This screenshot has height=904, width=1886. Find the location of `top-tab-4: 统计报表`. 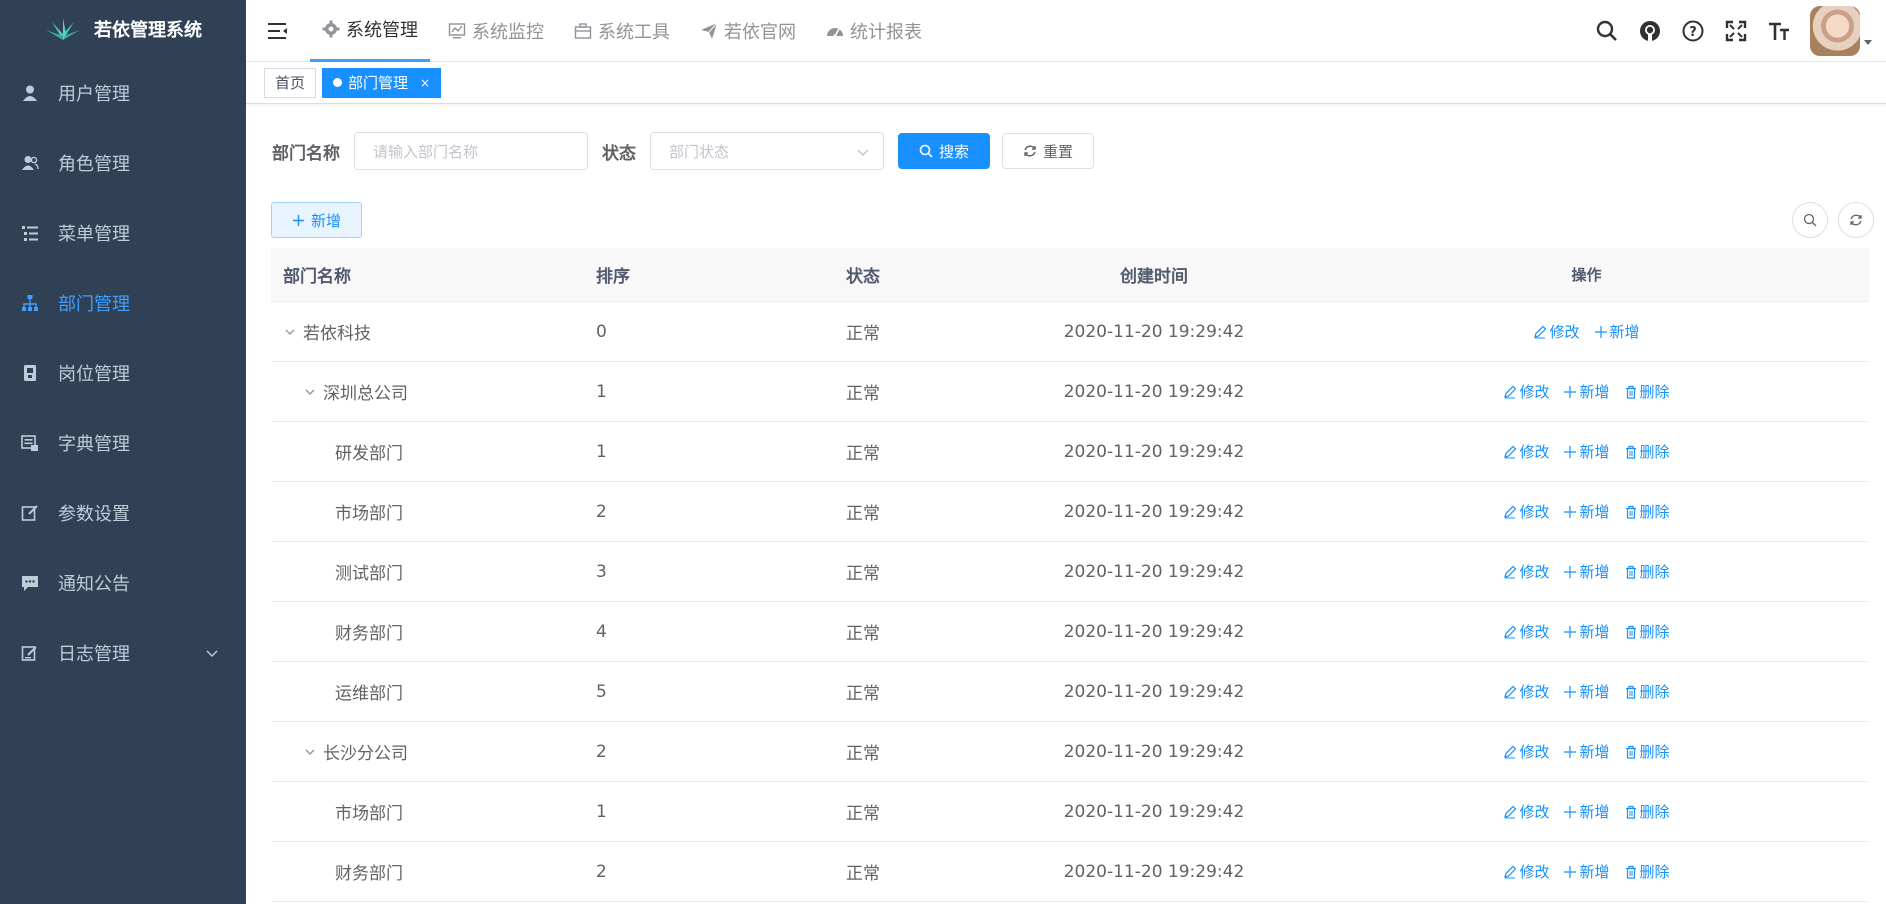

top-tab-4: 统计报表 is located at coordinates (874, 31).